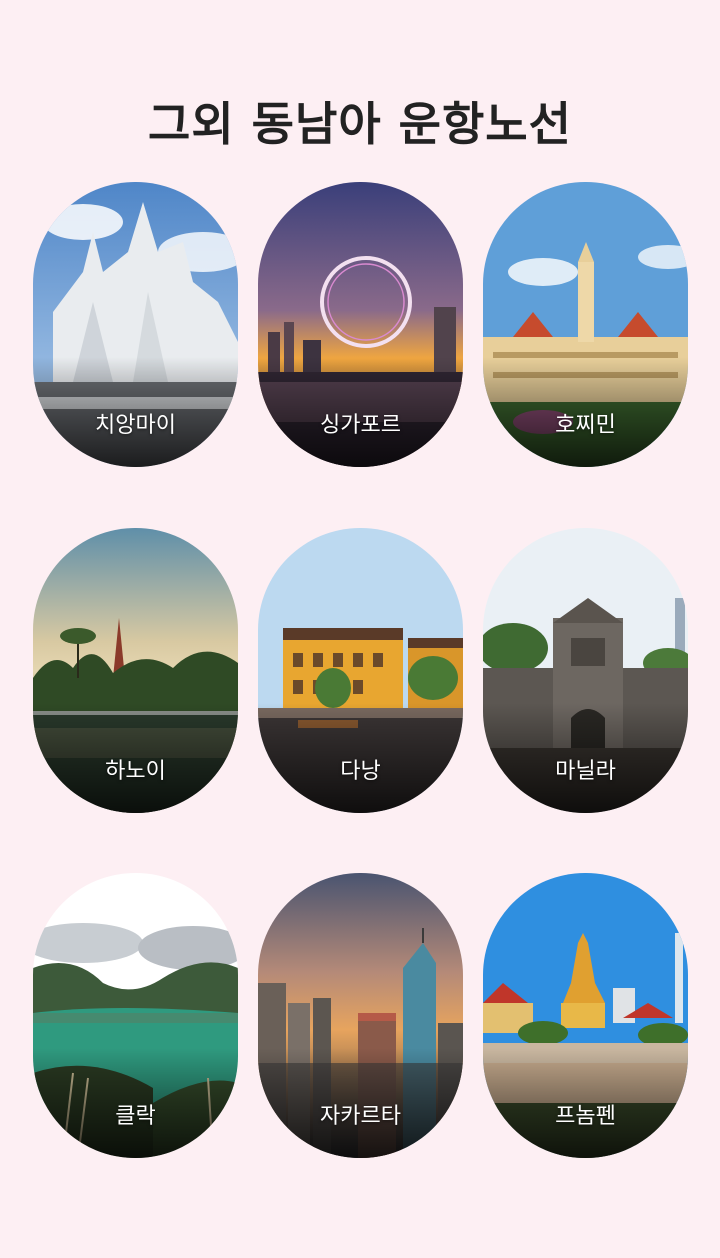 The height and width of the screenshot is (1258, 720). Describe the element at coordinates (360, 670) in the screenshot. I see `route-card-da-nang: 다낭` at that location.